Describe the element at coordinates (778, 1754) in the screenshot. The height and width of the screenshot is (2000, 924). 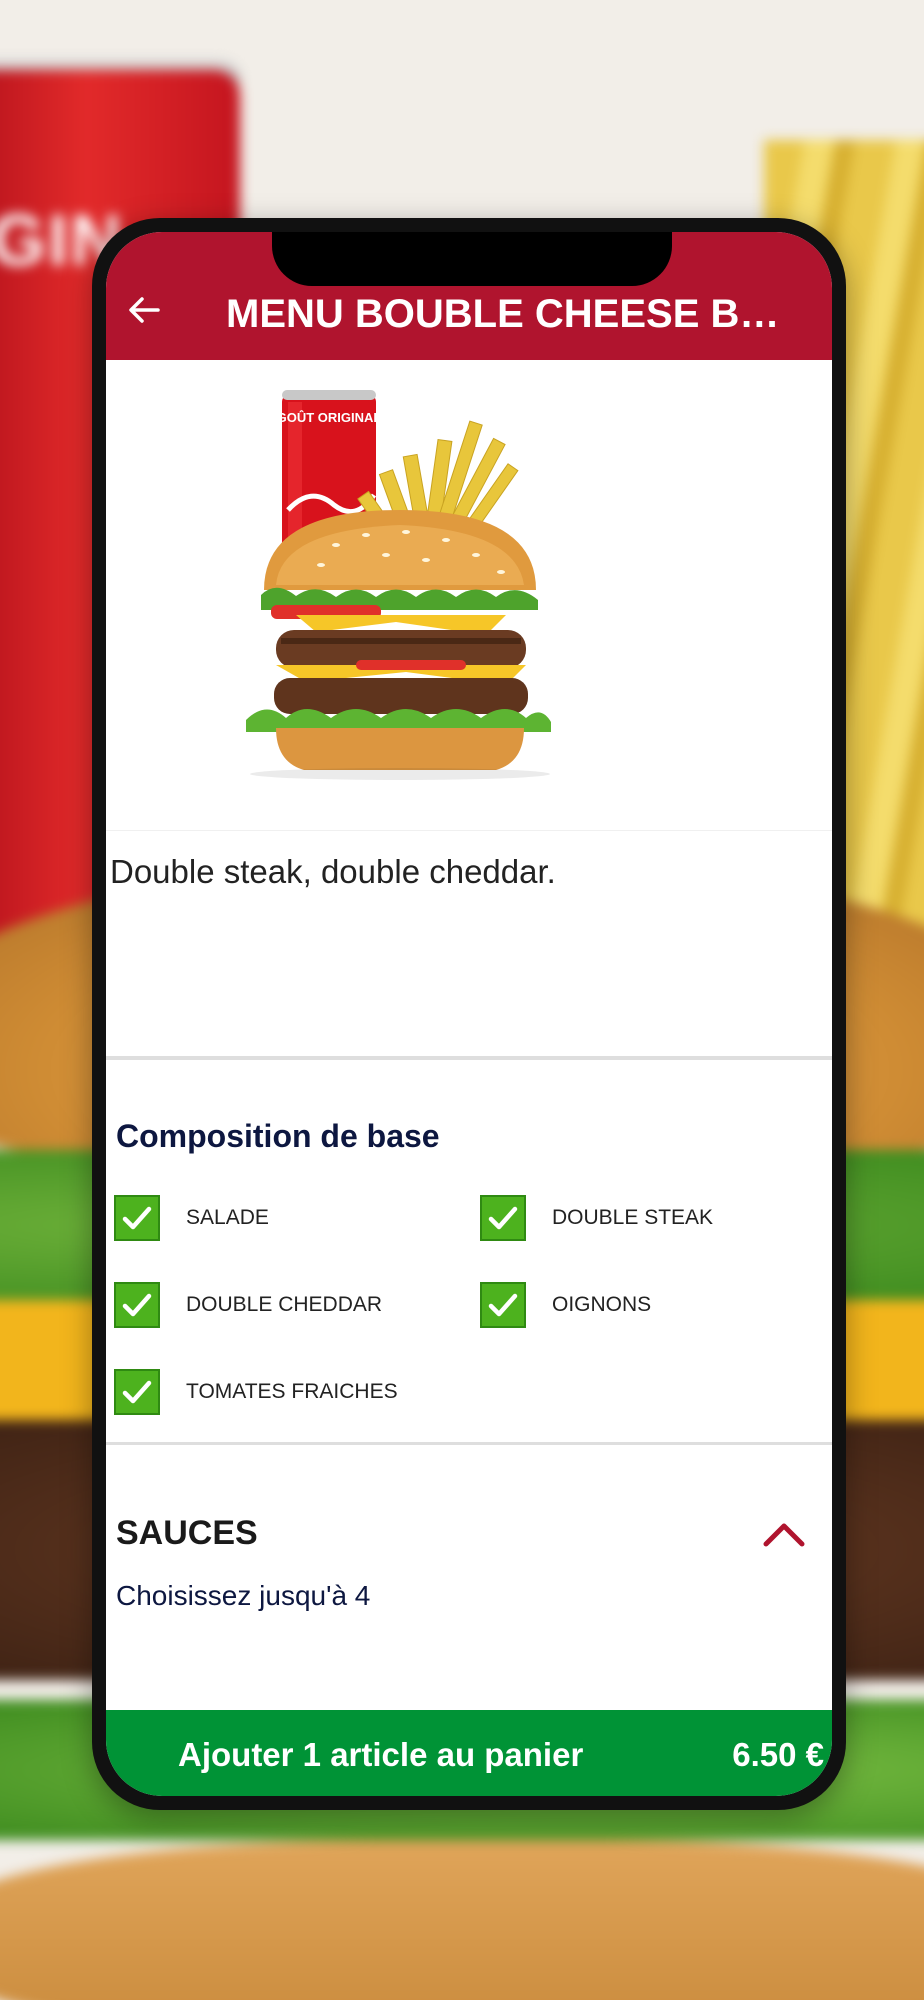
I see `cart-price: 6.50 €` at that location.